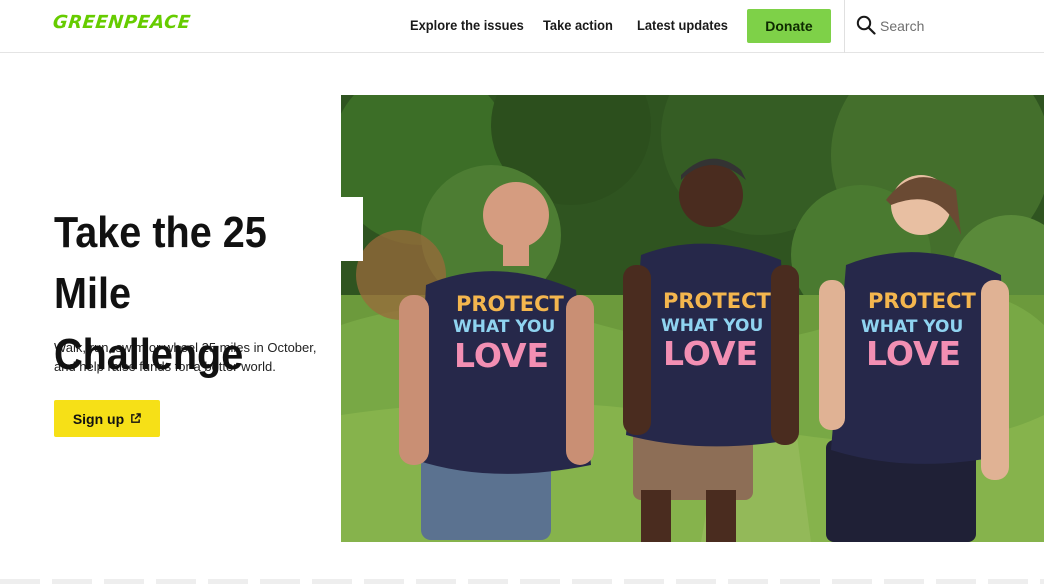 The height and width of the screenshot is (584, 1044). Describe the element at coordinates (866, 25) in the screenshot. I see `search-icon` at that location.